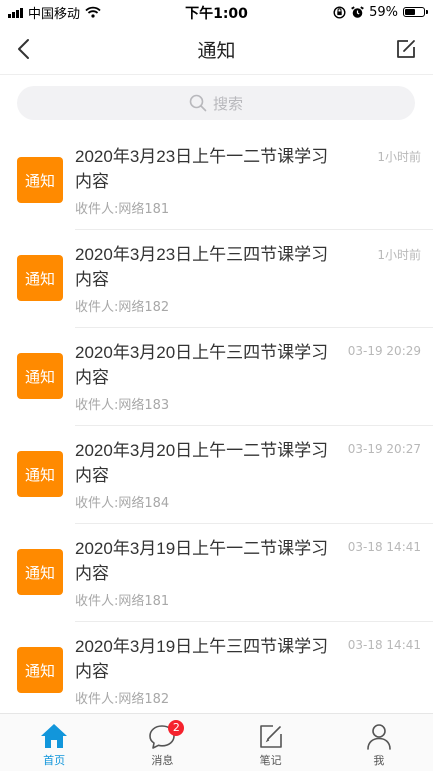 This screenshot has height=771, width=433. What do you see at coordinates (270, 760) in the screenshot?
I see `tab-notes-label: 笔记` at bounding box center [270, 760].